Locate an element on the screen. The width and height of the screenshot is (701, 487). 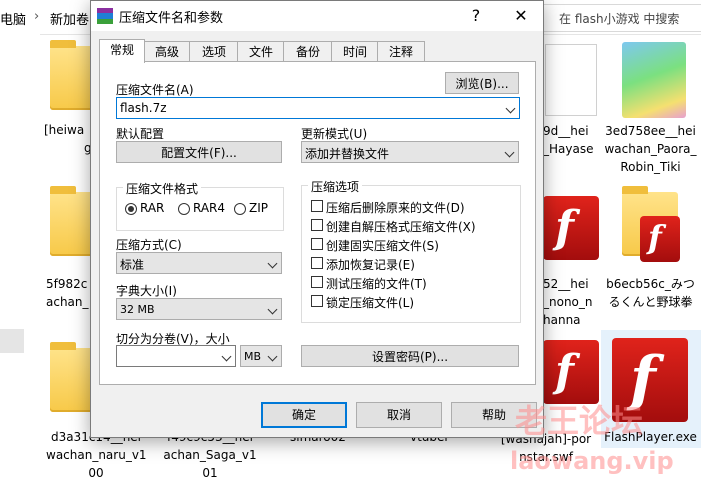
breadcrumb-folder: 新加卷 is located at coordinates (69, 18).